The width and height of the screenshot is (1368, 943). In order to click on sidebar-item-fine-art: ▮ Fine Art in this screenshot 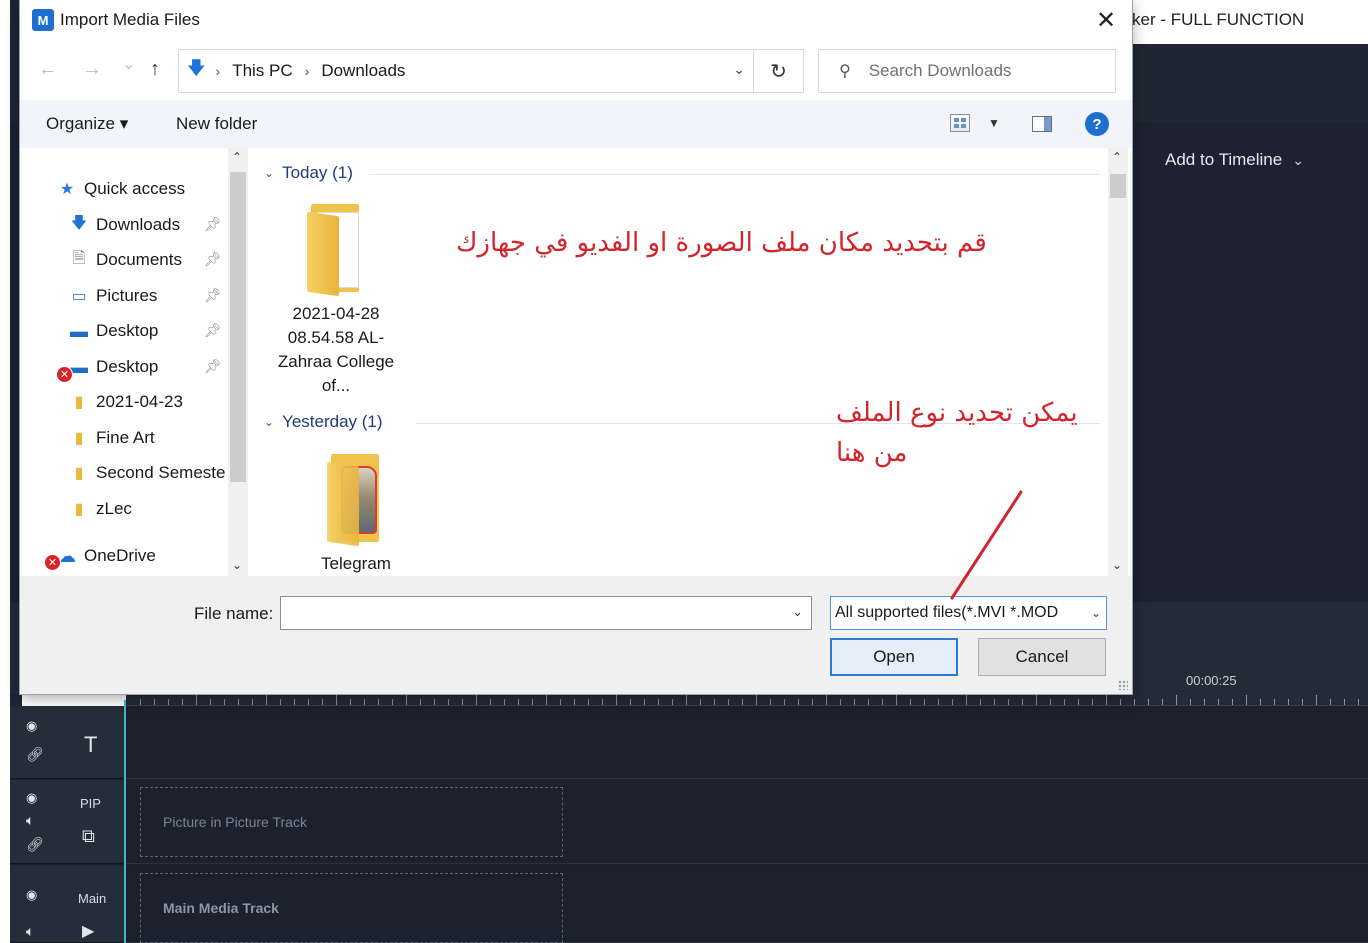, I will do `click(111, 438)`.